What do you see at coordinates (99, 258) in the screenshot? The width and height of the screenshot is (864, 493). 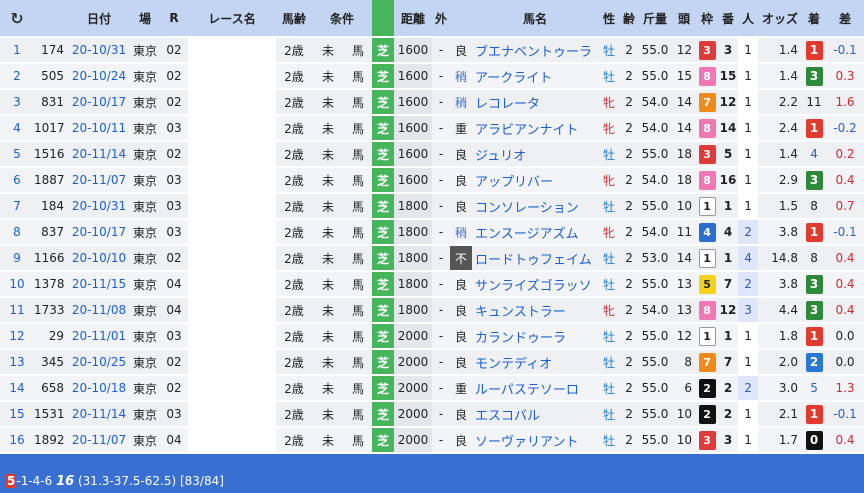 I see `race-date: 20-10/10` at bounding box center [99, 258].